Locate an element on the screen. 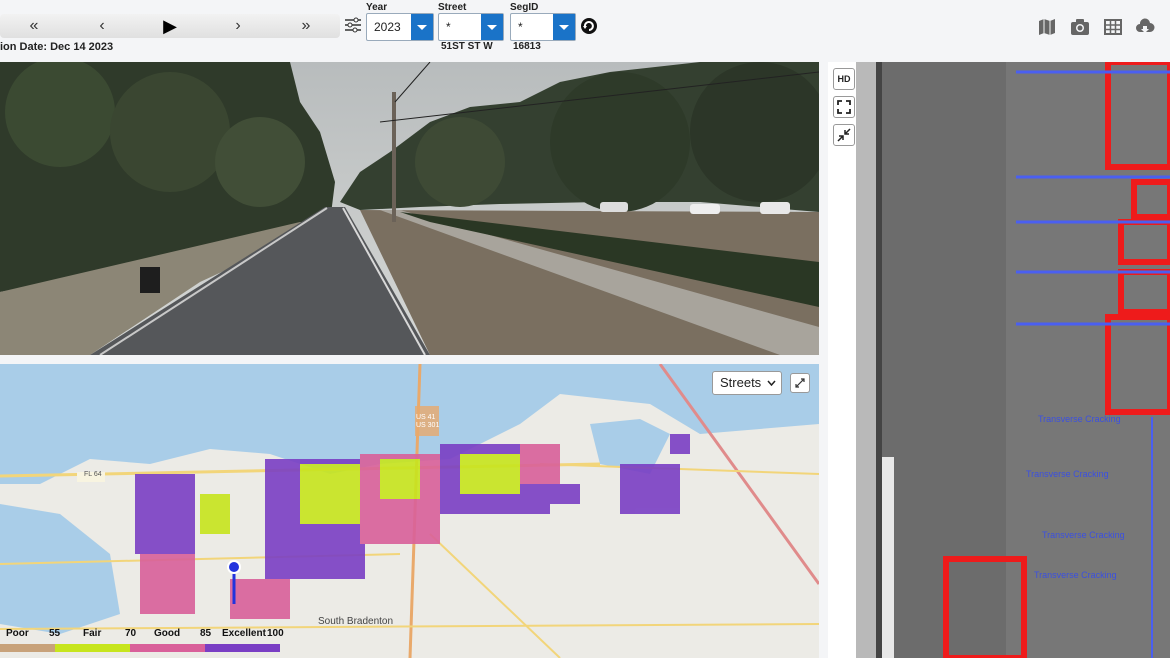 The image size is (1170, 658). map-layer-select: Streets is located at coordinates (747, 383).